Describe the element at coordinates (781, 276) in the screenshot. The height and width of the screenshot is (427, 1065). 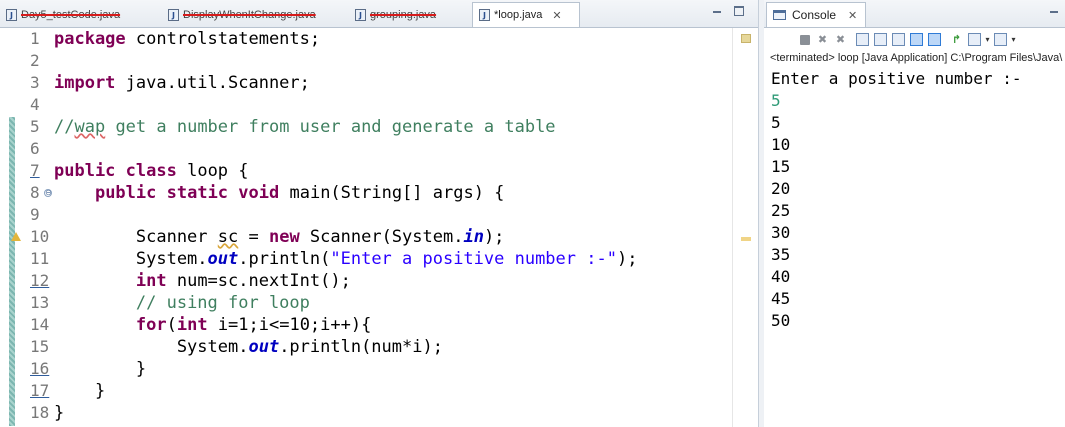
I see `console-output-line: 40` at that location.